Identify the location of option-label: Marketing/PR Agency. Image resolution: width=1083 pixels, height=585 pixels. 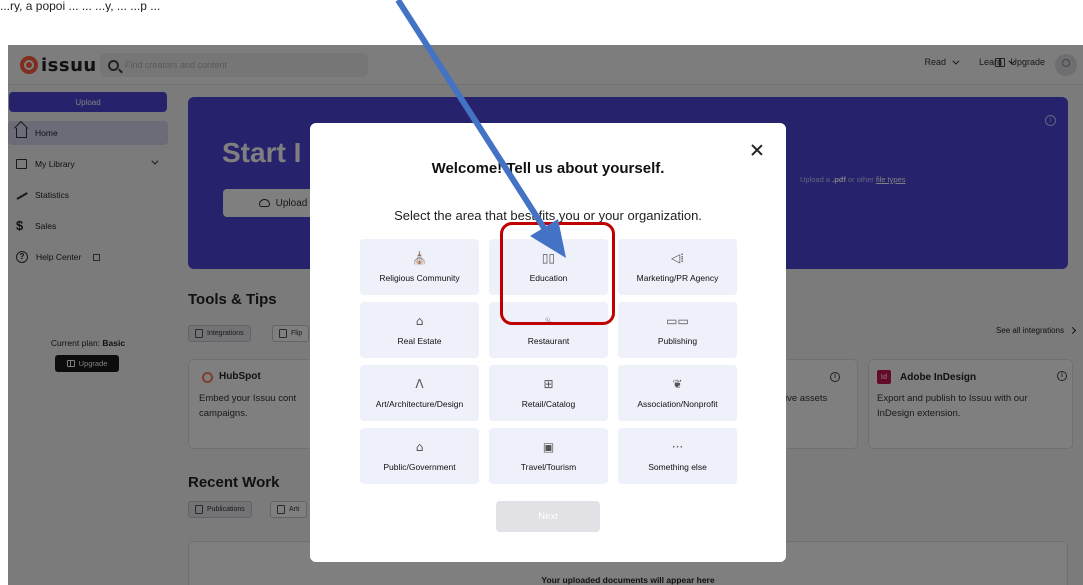
(677, 277).